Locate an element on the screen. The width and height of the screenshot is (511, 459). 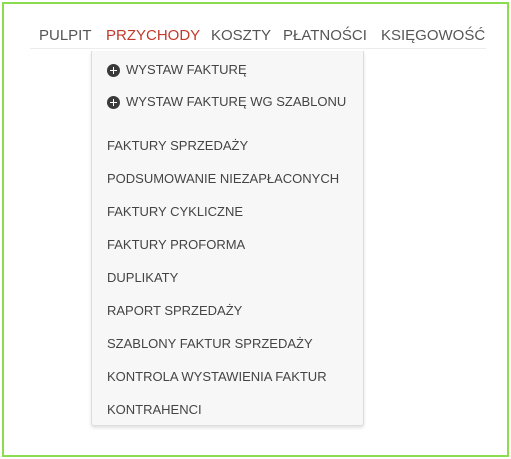
nav-ksiegowosc: KSIĘGOWOŚĆ is located at coordinates (433, 36).